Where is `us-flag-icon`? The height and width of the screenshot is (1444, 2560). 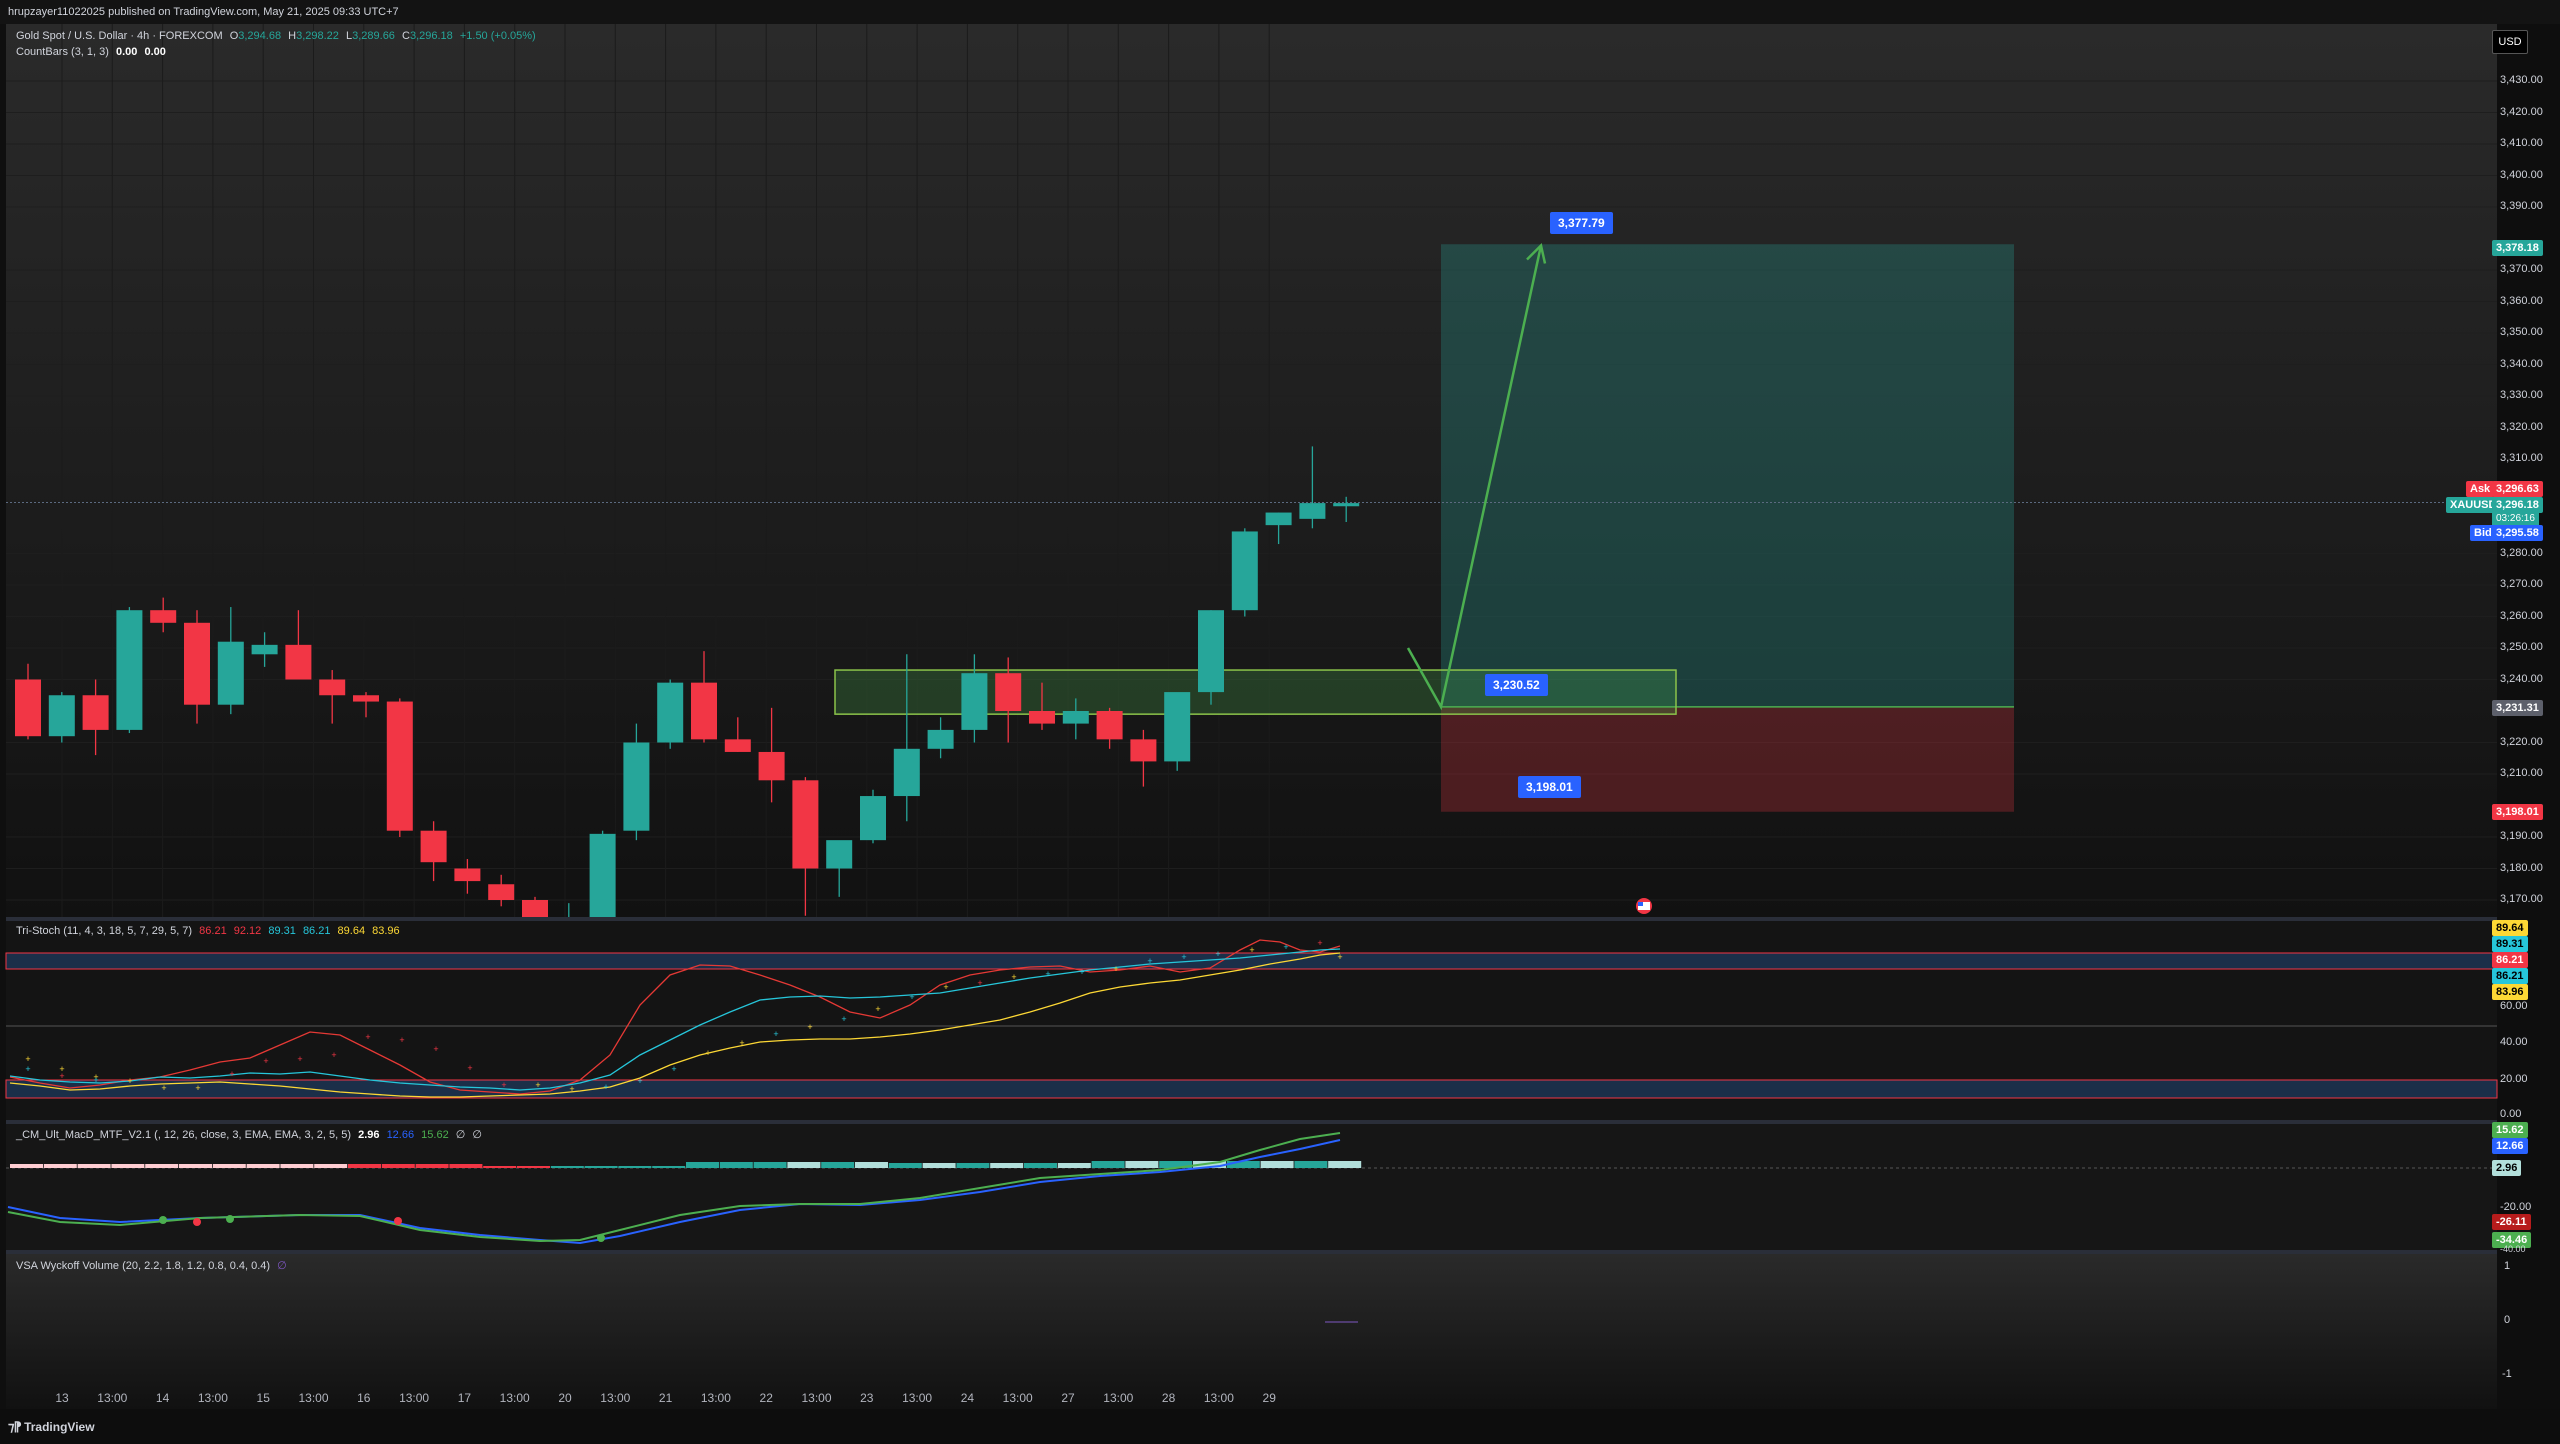
us-flag-icon is located at coordinates (1644, 906).